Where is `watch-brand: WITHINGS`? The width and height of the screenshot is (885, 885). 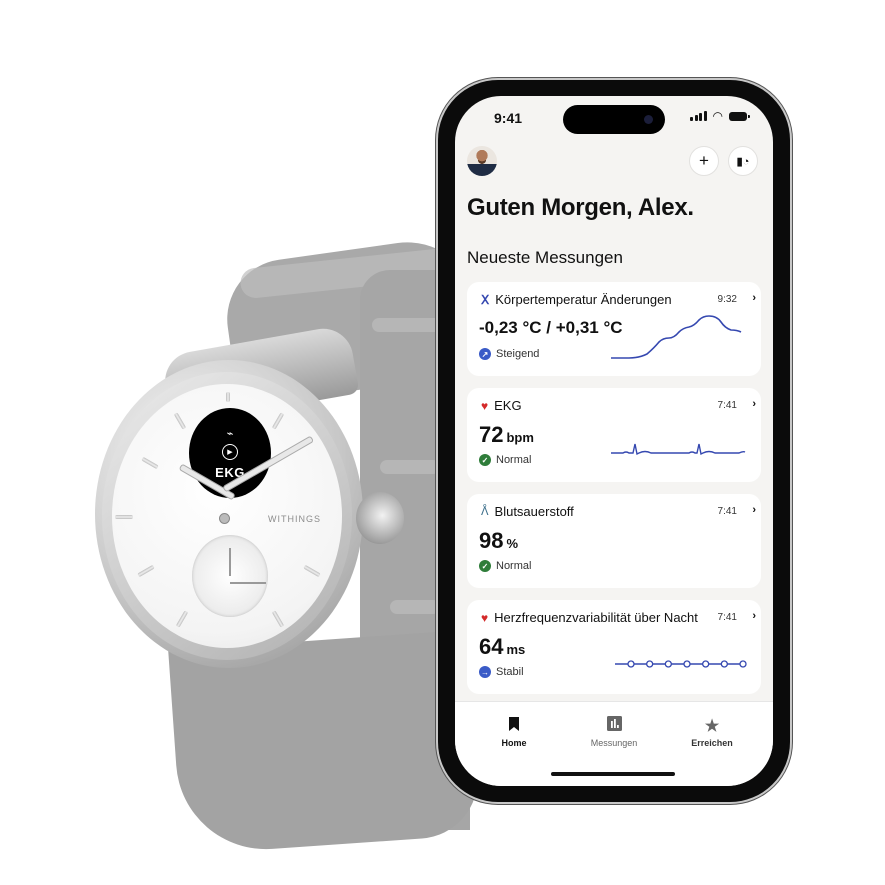
watch-brand: WITHINGS is located at coordinates (294, 519).